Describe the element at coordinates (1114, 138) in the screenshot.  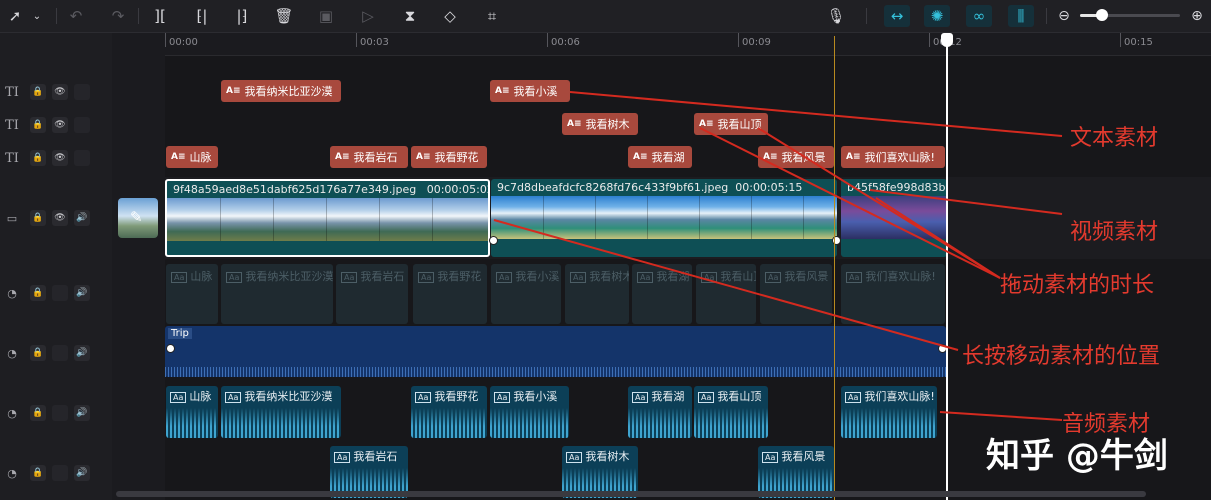
I see `annotation-text-material: 文本素材` at that location.